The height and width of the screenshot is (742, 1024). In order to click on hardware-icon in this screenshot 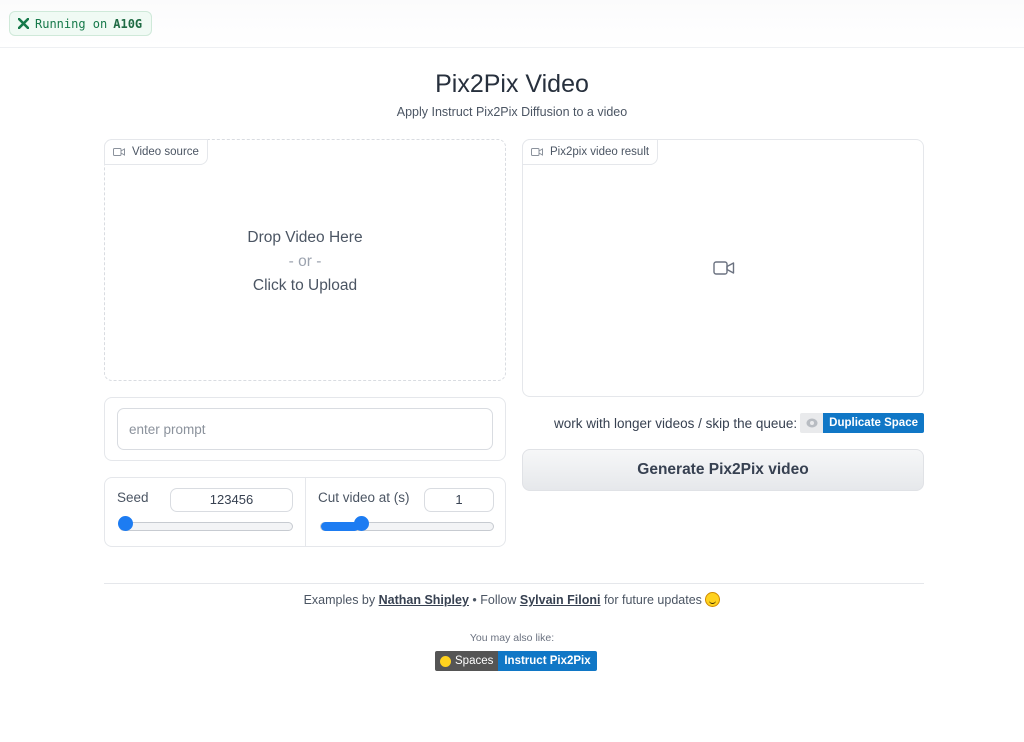, I will do `click(23, 23)`.